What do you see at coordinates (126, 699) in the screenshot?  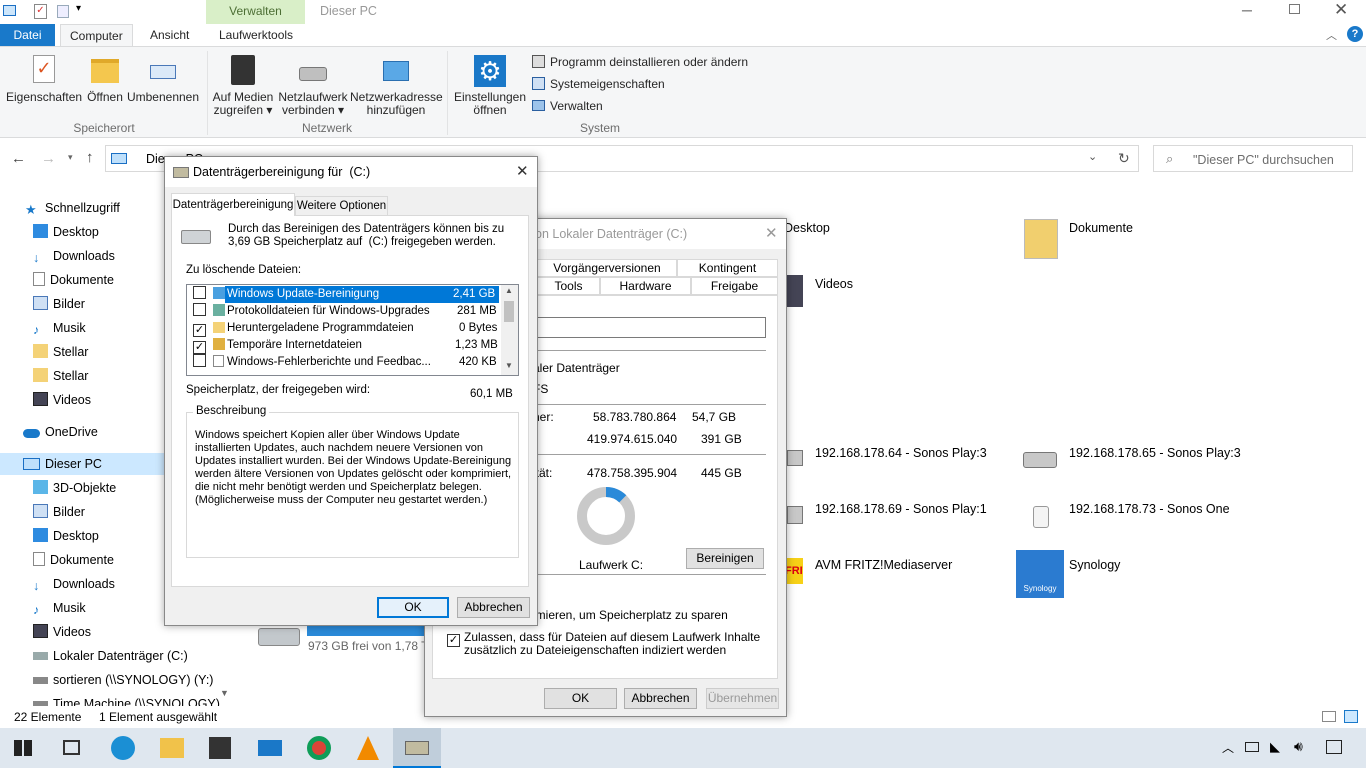 I see `nav-time-machine: Time Machine (\\SYNOLOGY)` at bounding box center [126, 699].